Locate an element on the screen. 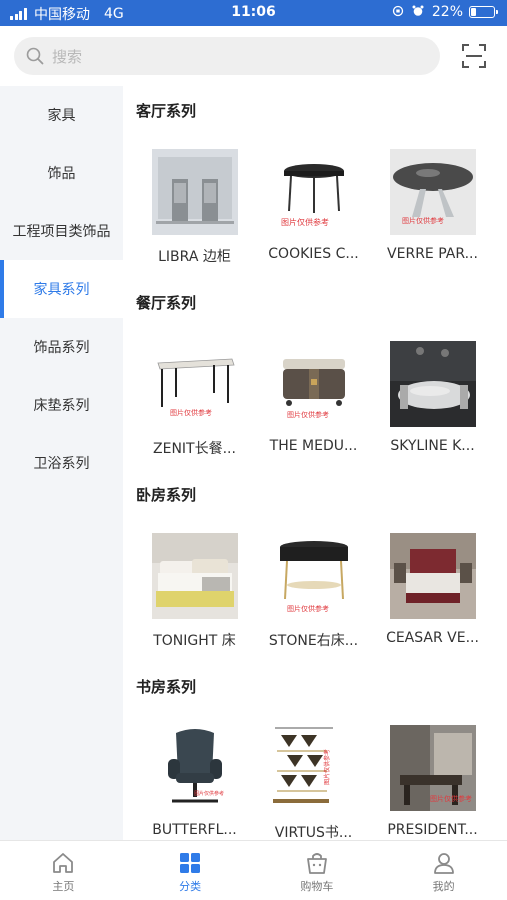  tab-category: 分类 is located at coordinates (190, 870).